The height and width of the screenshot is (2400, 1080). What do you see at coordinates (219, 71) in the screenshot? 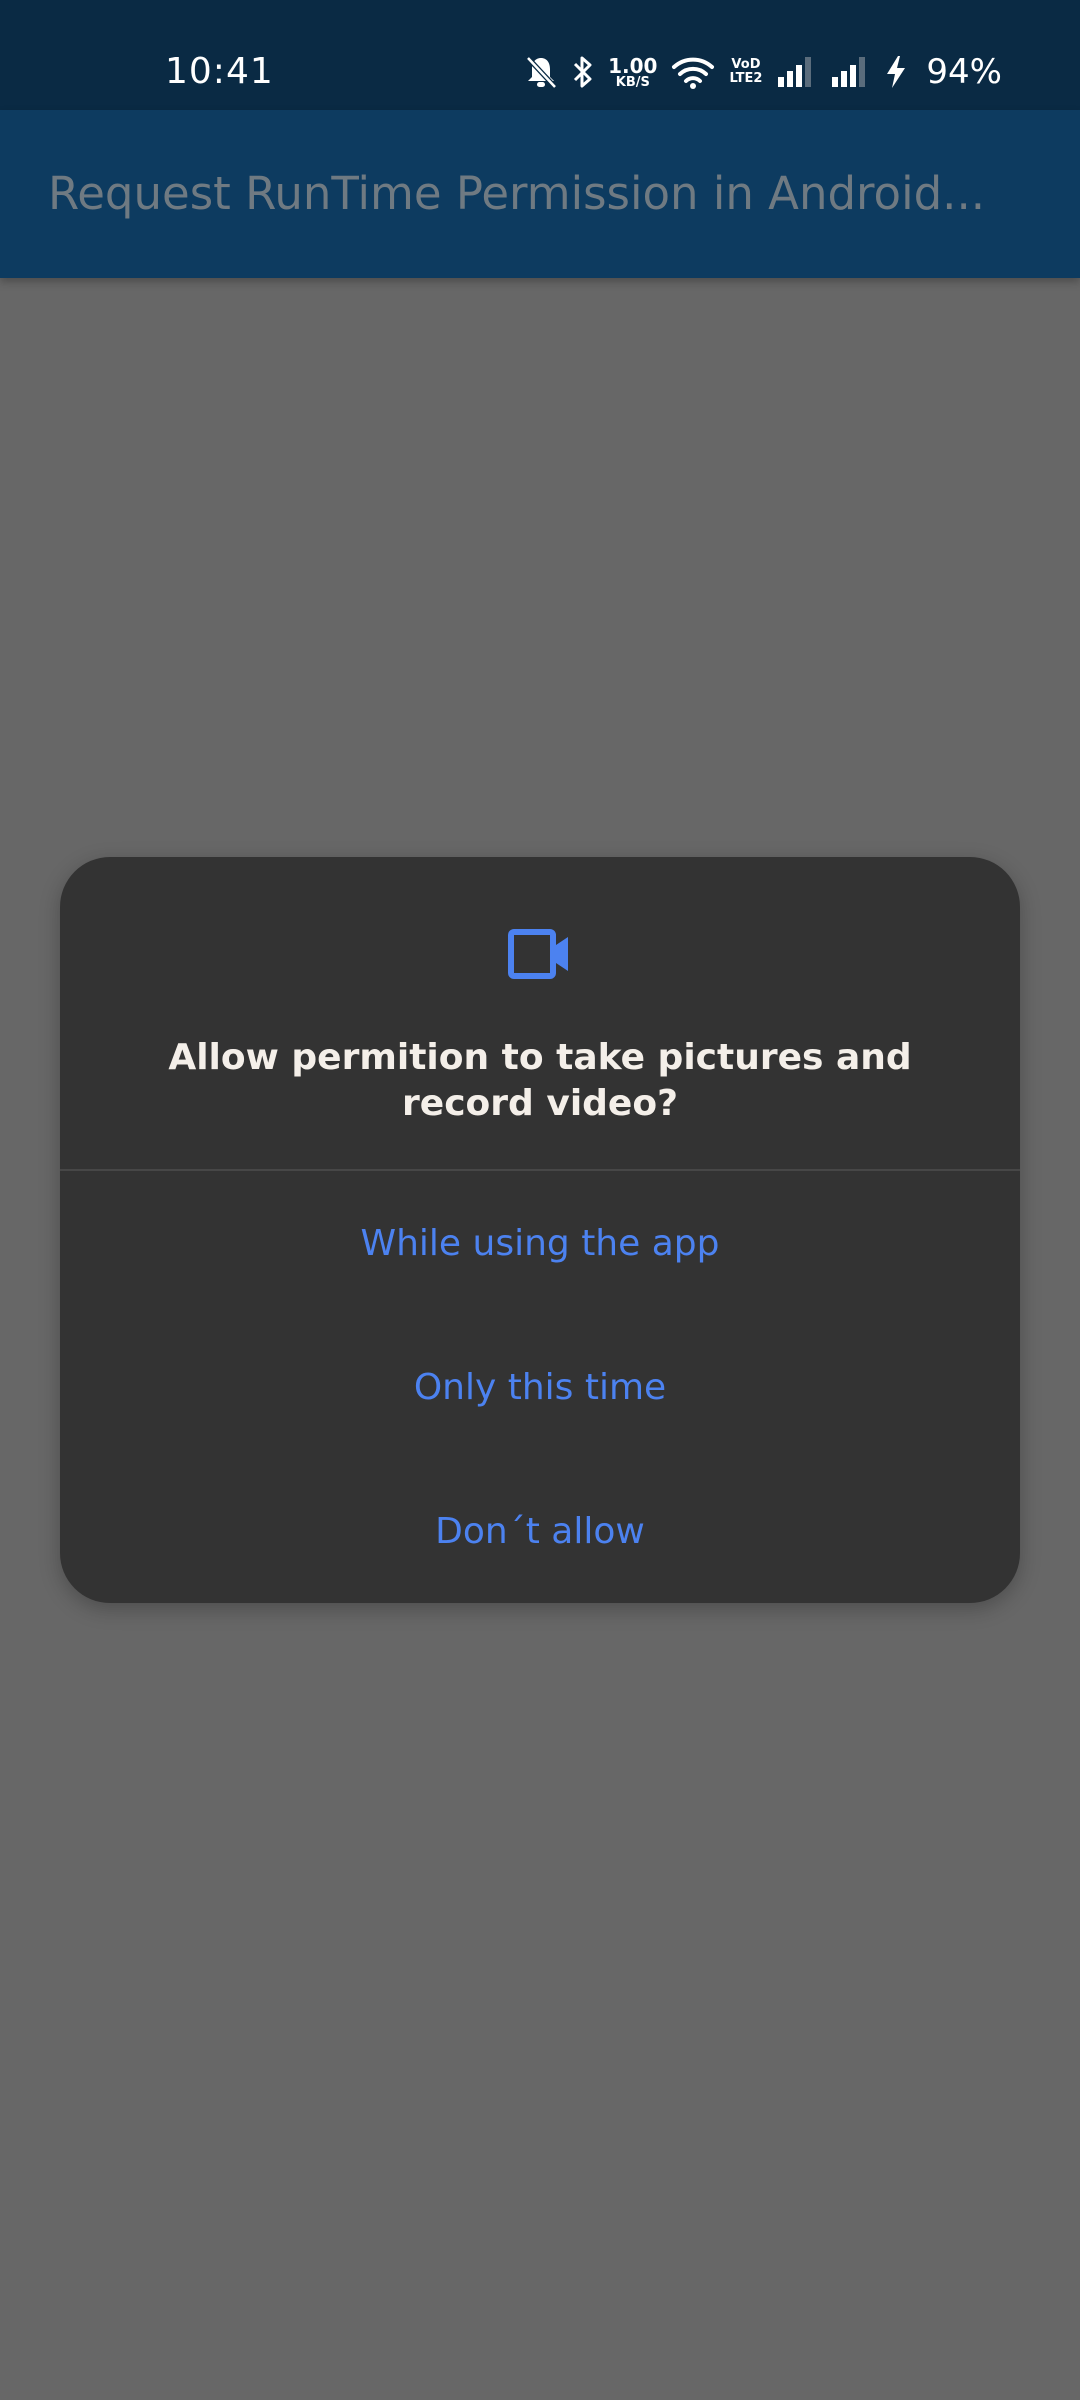
I see `status-time: 10:41` at bounding box center [219, 71].